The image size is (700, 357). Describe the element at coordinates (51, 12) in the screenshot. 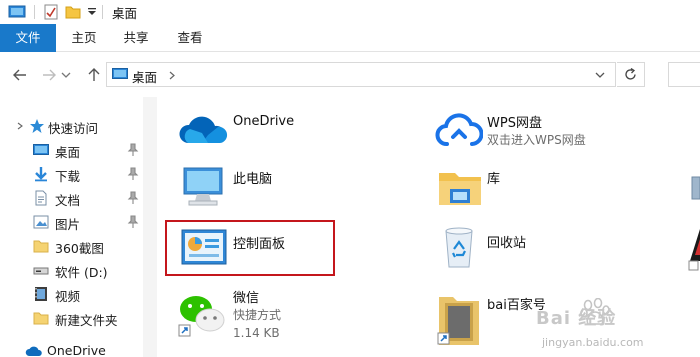

I see `properties-icon` at that location.